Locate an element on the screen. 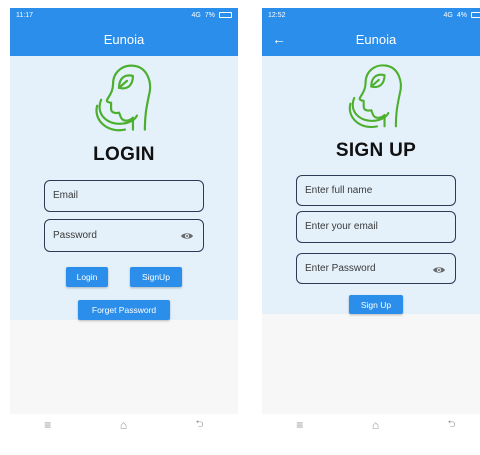 This screenshot has width=480, height=455. signup-button: SignUp is located at coordinates (156, 277).